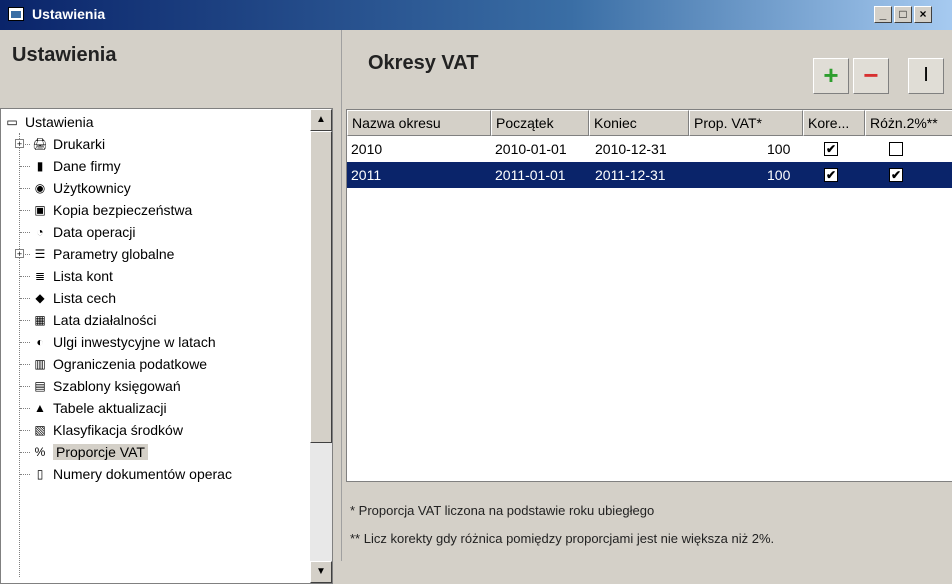 This screenshot has height=584, width=952. Describe the element at coordinates (12, 122) in the screenshot. I see `drive-icon: ▭` at that location.